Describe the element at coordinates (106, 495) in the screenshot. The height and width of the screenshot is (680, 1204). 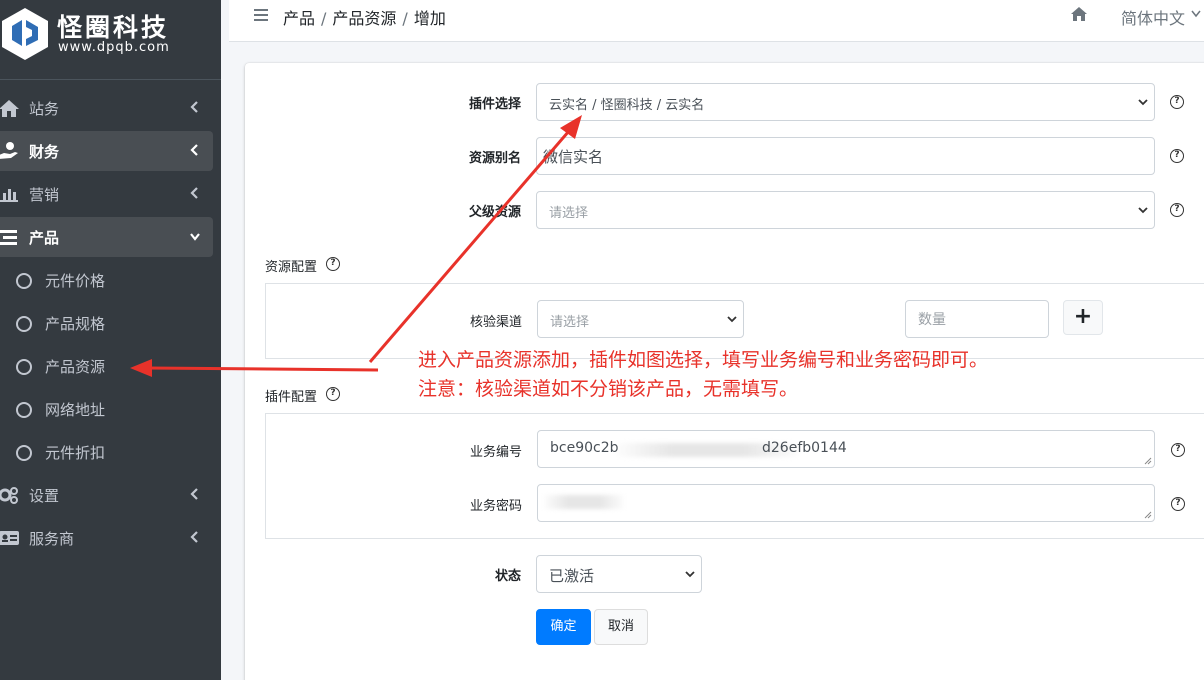
I see `sidebar-item-settings: 设置` at that location.